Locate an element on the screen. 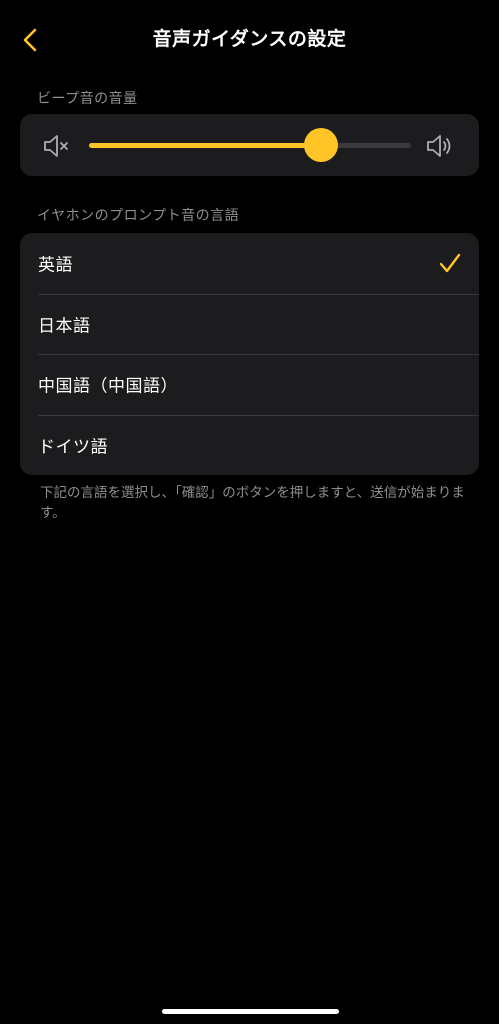 The width and height of the screenshot is (499, 1024). language-option-chinese: 中国語（中国語） is located at coordinates (249, 384).